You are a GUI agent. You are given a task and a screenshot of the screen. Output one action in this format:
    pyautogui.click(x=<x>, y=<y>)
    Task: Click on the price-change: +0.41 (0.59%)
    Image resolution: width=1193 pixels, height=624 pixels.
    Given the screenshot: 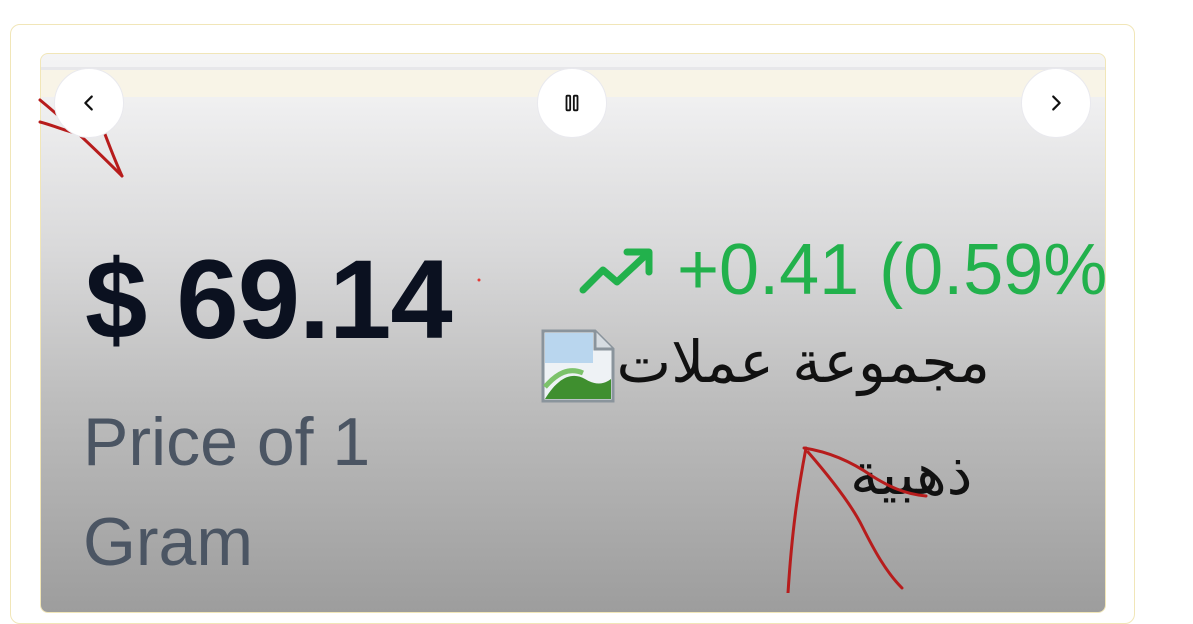 What is the action you would take?
    pyautogui.click(x=842, y=270)
    